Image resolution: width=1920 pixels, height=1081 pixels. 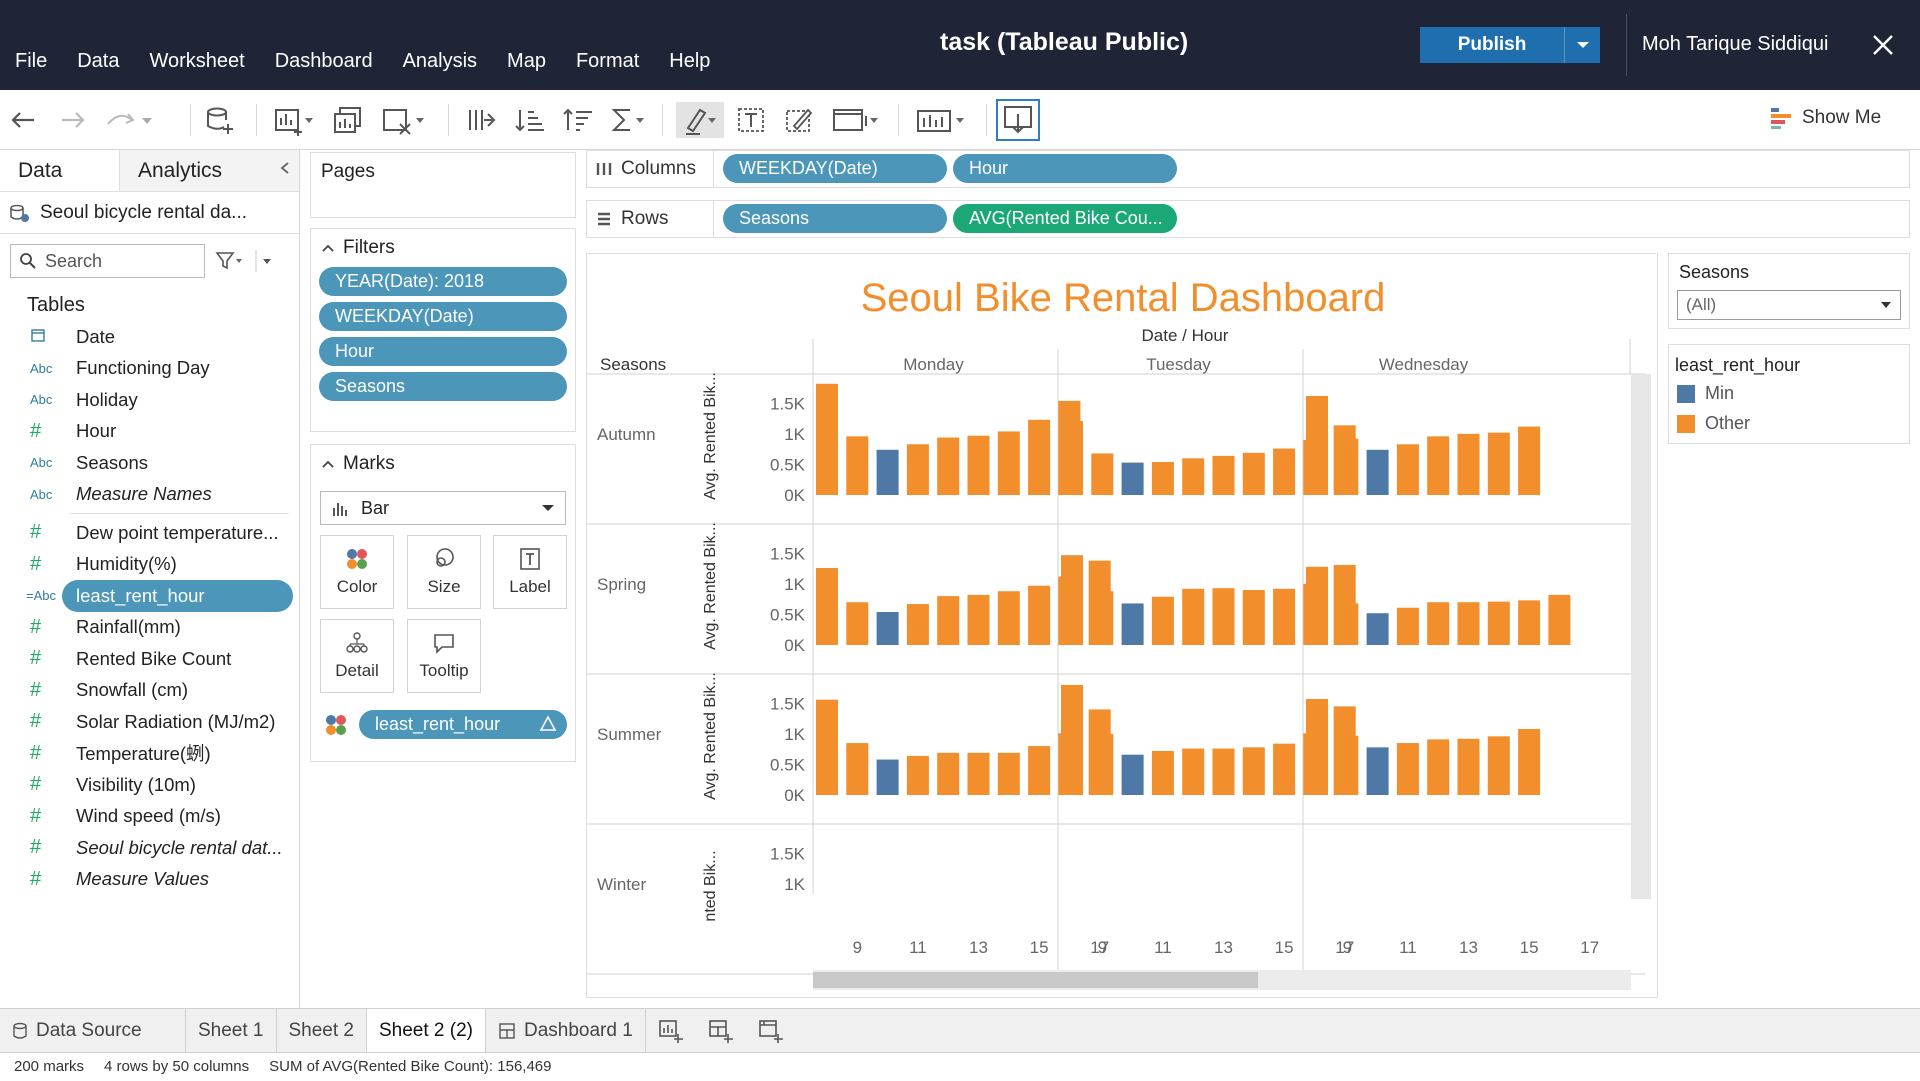 I want to click on legend-item-other: Other, so click(x=1713, y=423).